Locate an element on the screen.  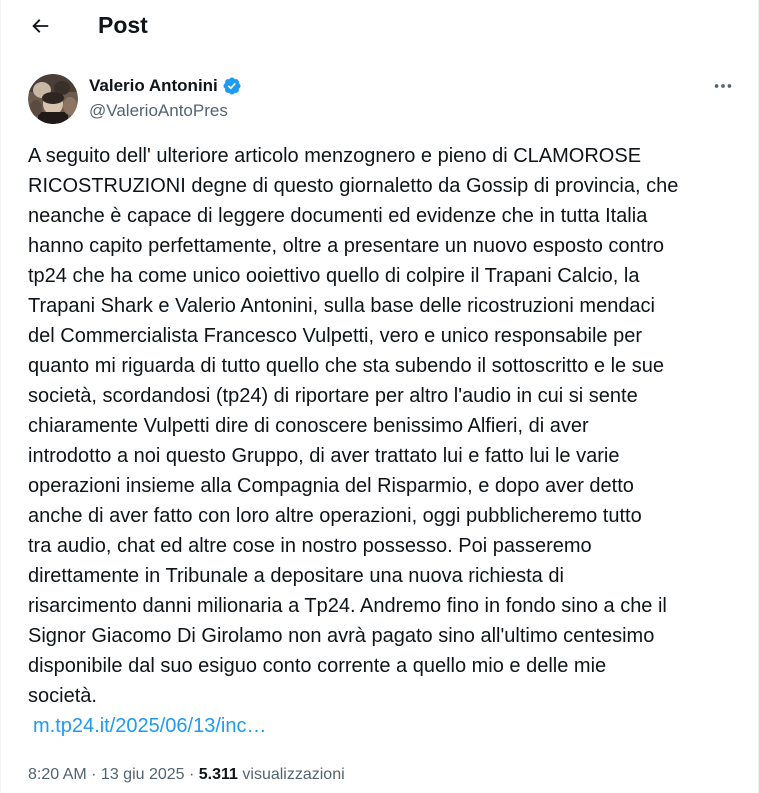
avatar is located at coordinates (53, 99).